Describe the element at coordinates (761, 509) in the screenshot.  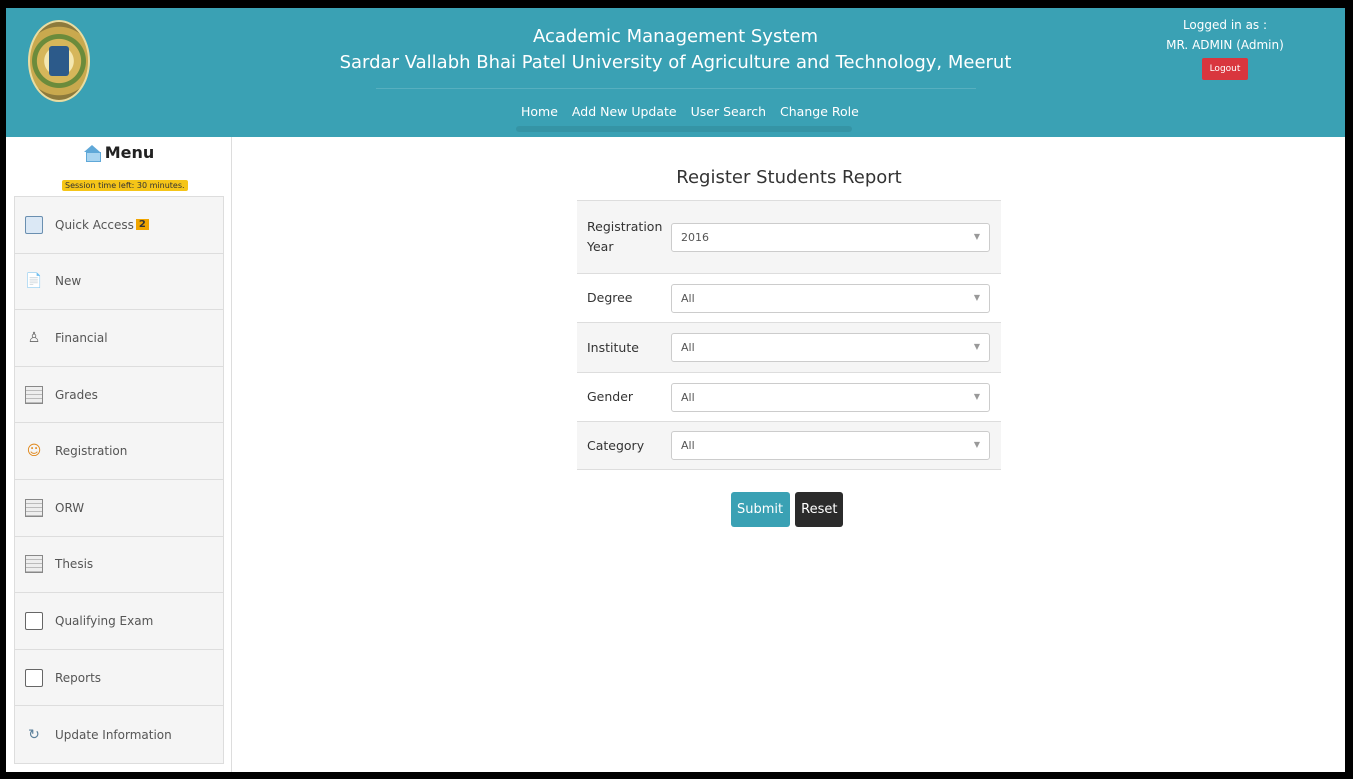
I see `submit-button: Submit` at that location.